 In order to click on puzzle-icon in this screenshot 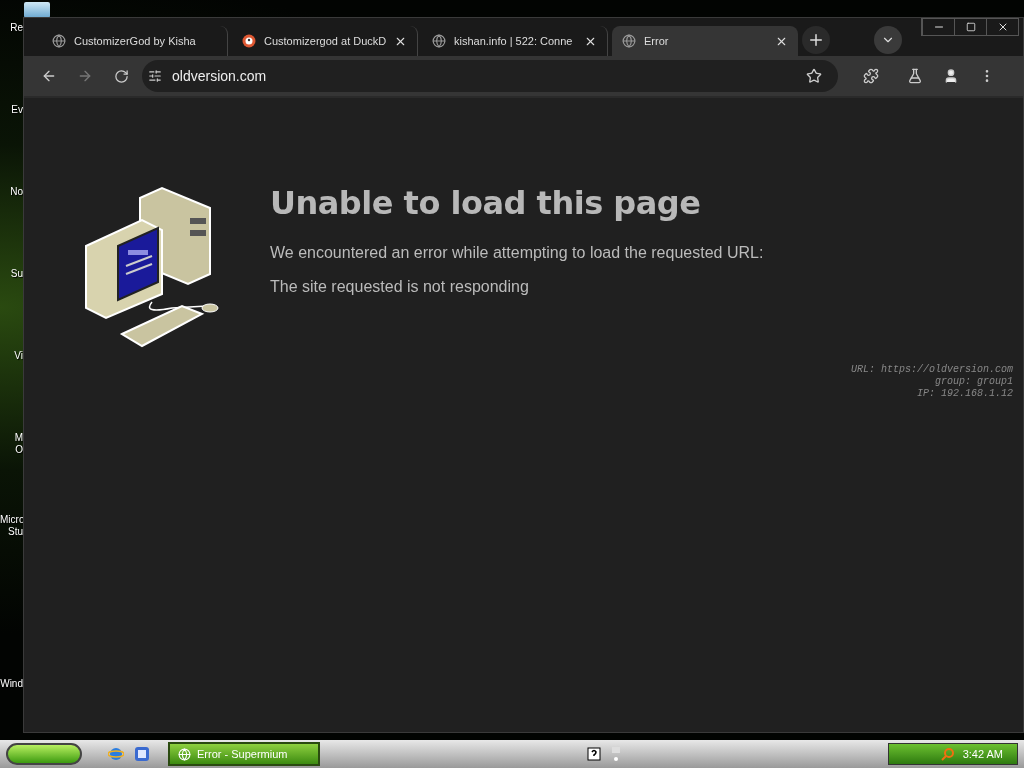, I will do `click(871, 76)`.